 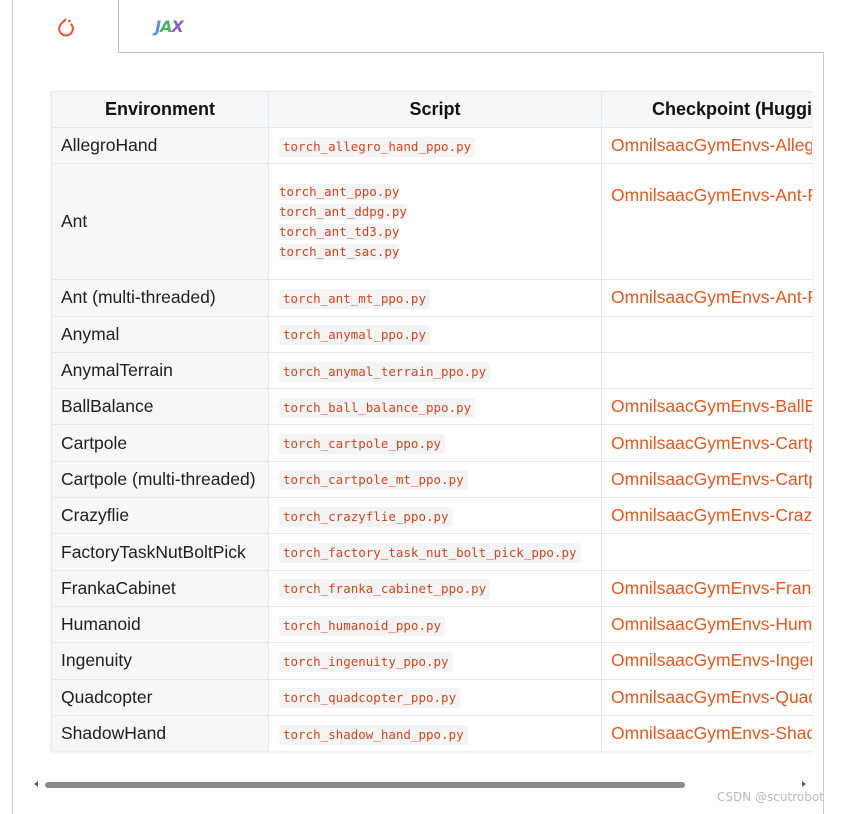 I want to click on script-filename: torch_allegro_hand_ppo.py, so click(x=377, y=146).